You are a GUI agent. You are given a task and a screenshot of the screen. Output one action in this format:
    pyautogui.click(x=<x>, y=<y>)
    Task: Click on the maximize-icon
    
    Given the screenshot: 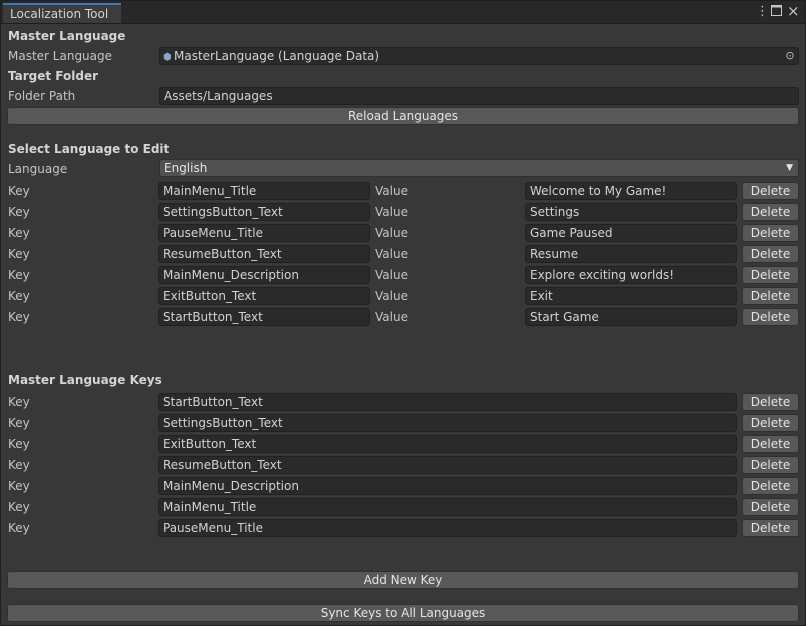 What is the action you would take?
    pyautogui.click(x=776, y=12)
    